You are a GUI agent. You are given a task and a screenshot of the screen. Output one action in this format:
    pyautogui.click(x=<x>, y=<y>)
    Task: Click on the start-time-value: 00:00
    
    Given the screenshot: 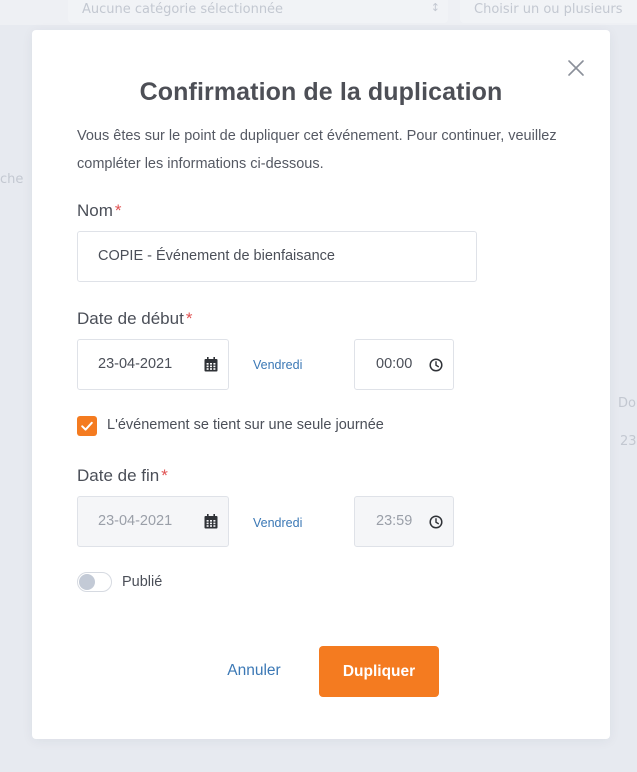 What is the action you would take?
    pyautogui.click(x=394, y=364)
    